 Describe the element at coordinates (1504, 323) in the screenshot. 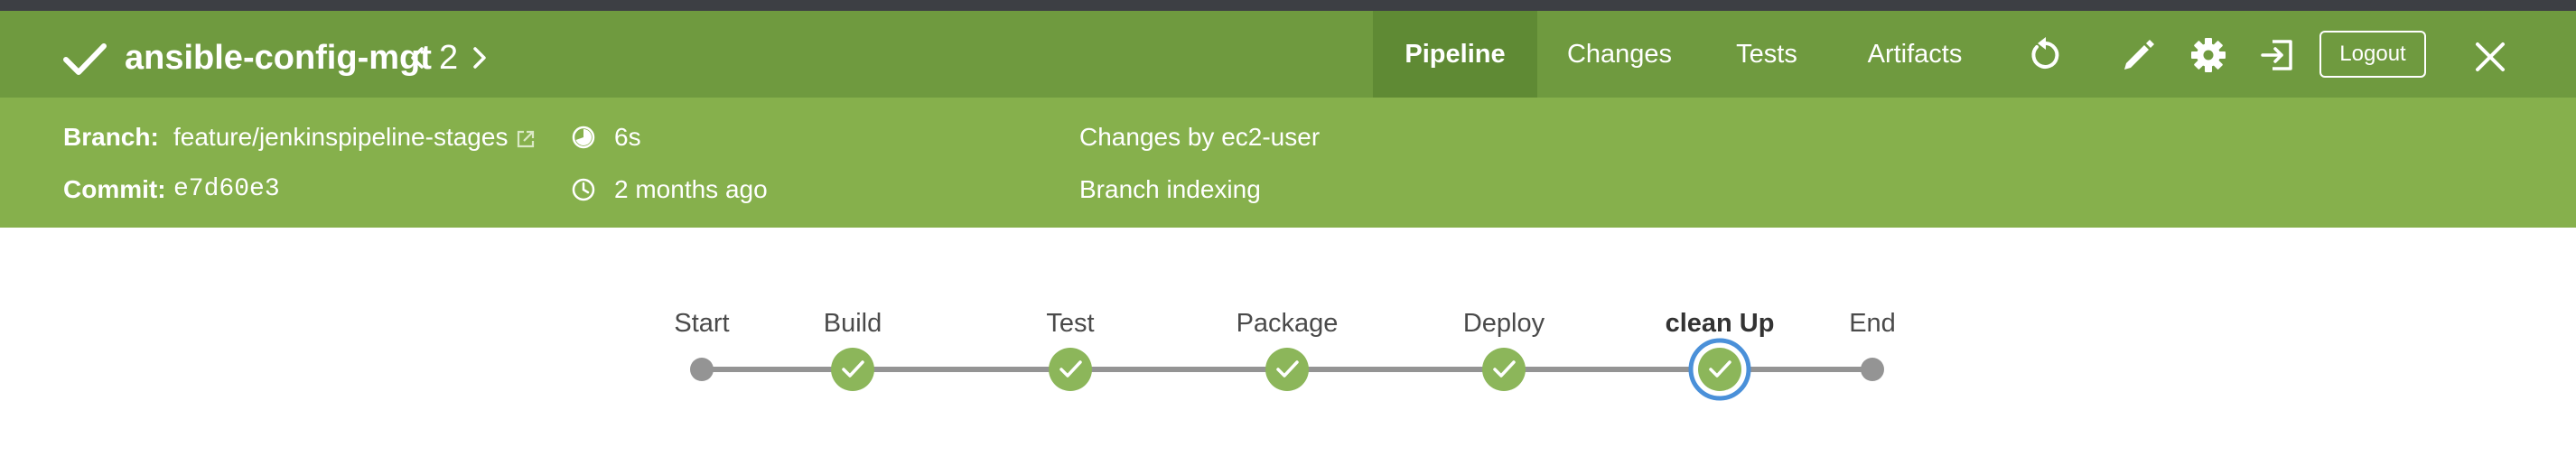

I see `stage-label-deploy: Deploy` at that location.